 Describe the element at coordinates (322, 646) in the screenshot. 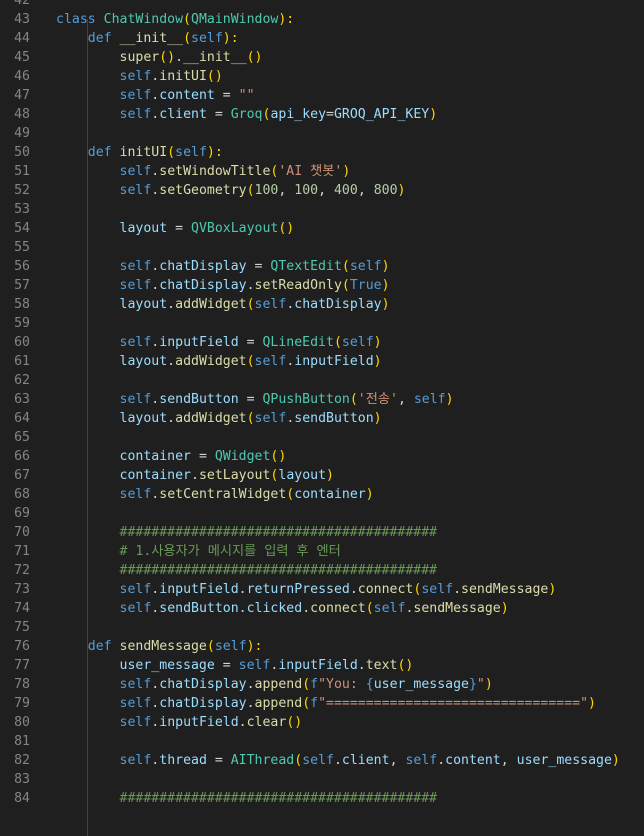

I see `code-line: 76 def sendMessage(self):` at that location.